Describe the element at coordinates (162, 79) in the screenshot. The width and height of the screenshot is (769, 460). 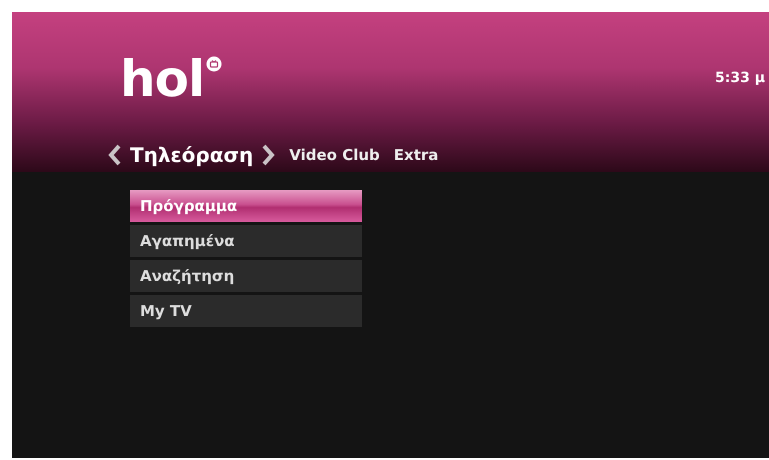
I see `logo-text: hol` at that location.